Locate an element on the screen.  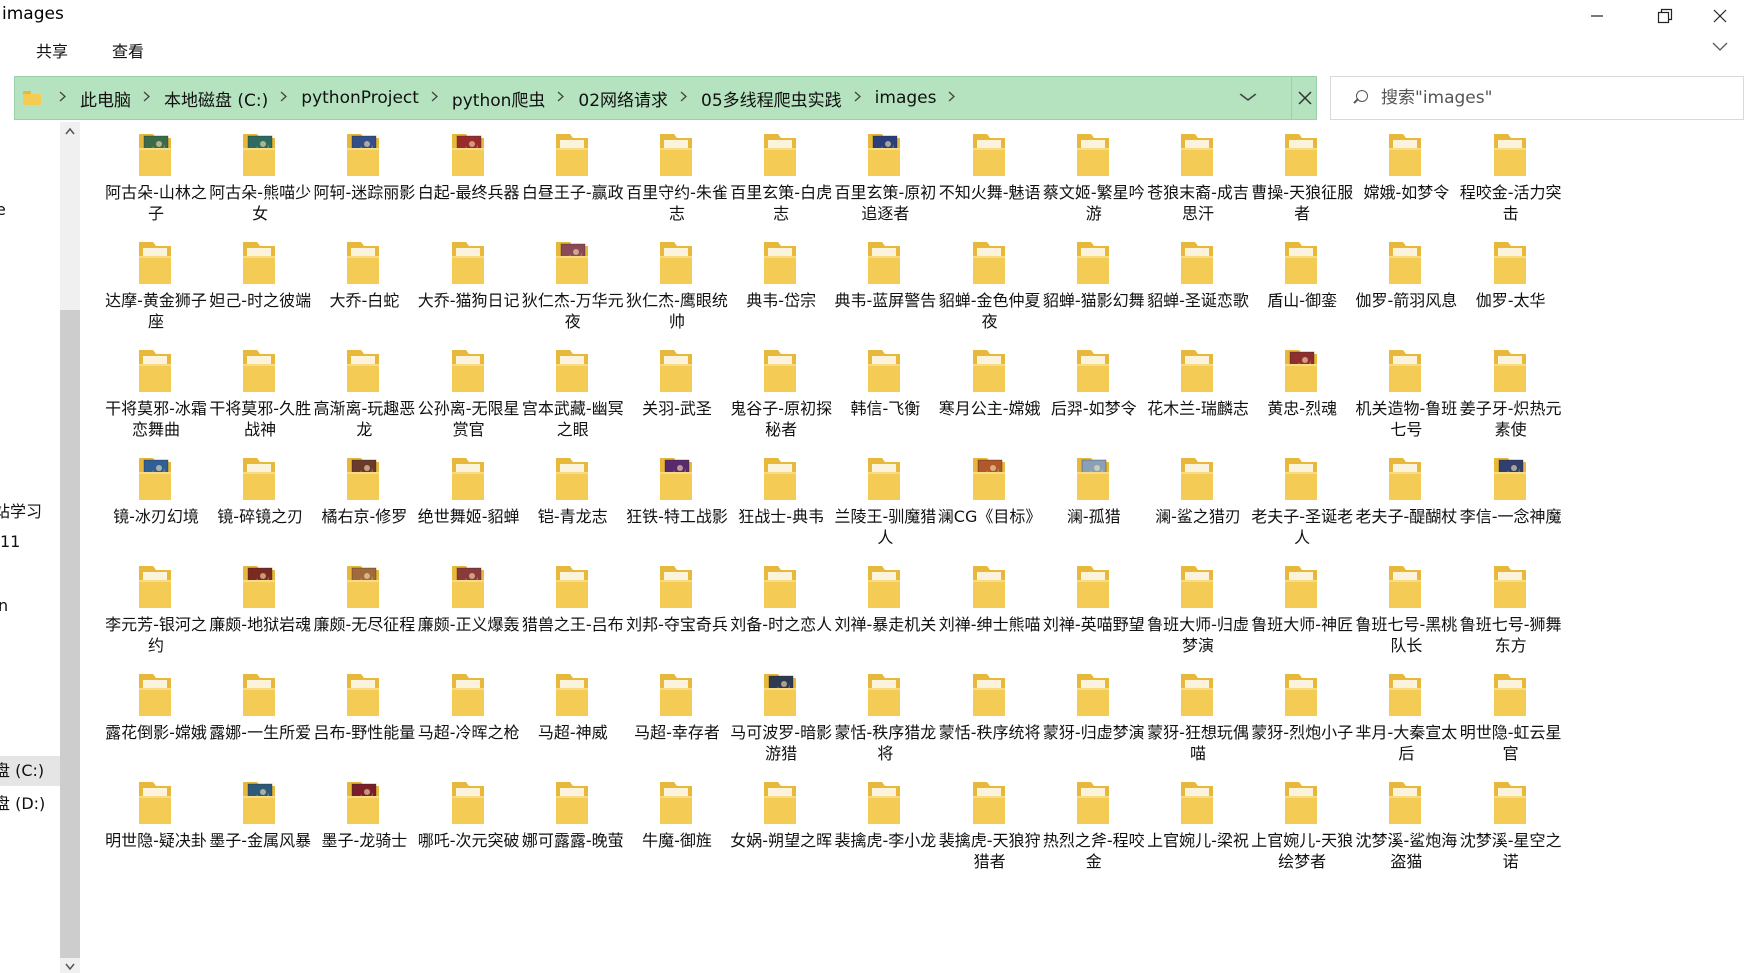
nav-item: 11 is located at coordinates (10, 541).